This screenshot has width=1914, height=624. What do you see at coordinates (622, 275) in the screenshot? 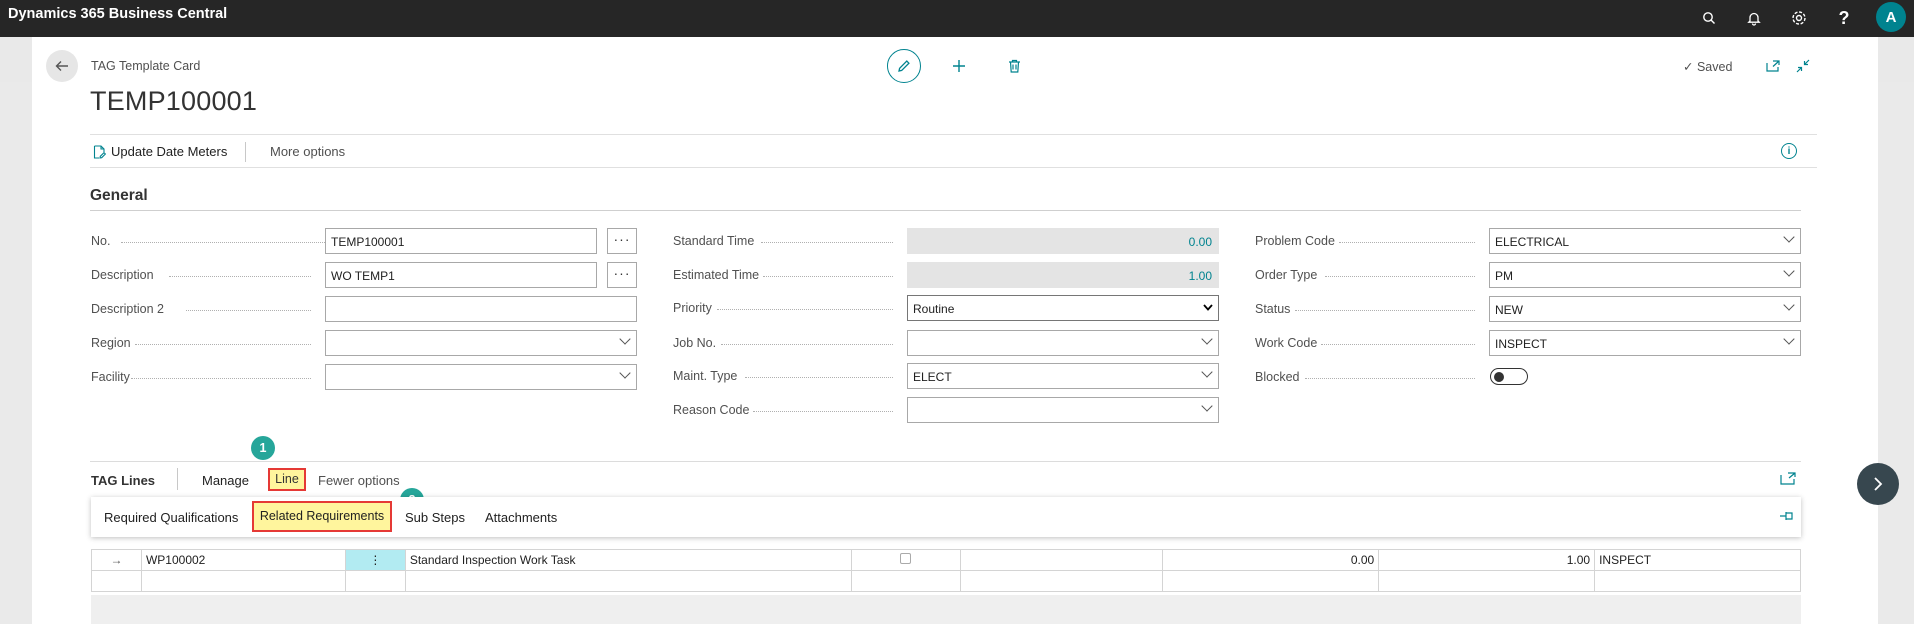
I see `description-assist-button: ···` at bounding box center [622, 275].